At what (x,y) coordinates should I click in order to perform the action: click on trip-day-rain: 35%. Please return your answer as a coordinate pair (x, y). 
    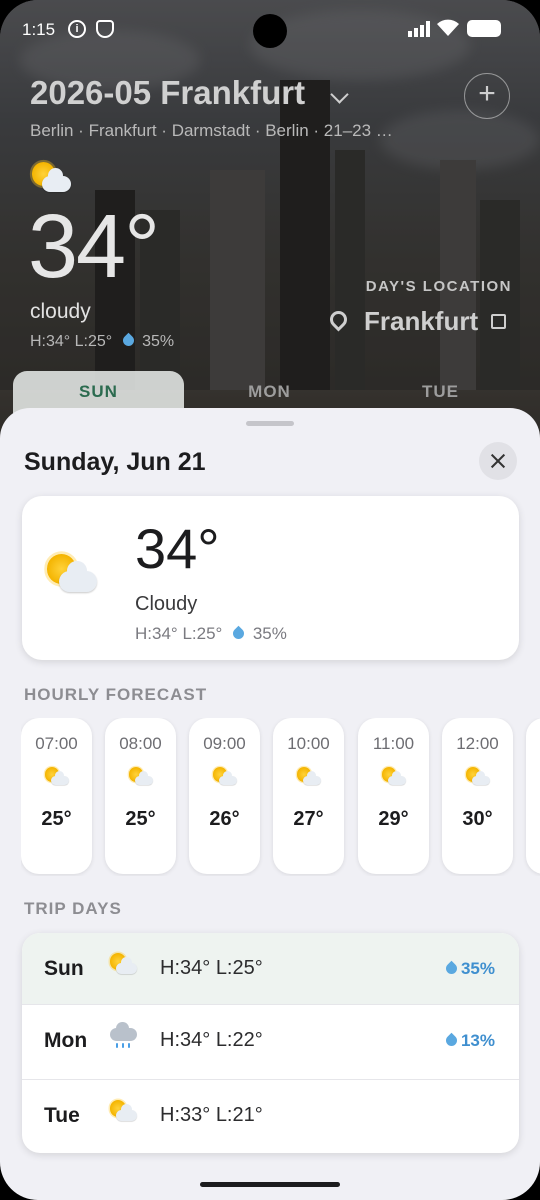
    Looking at the image, I should click on (467, 969).